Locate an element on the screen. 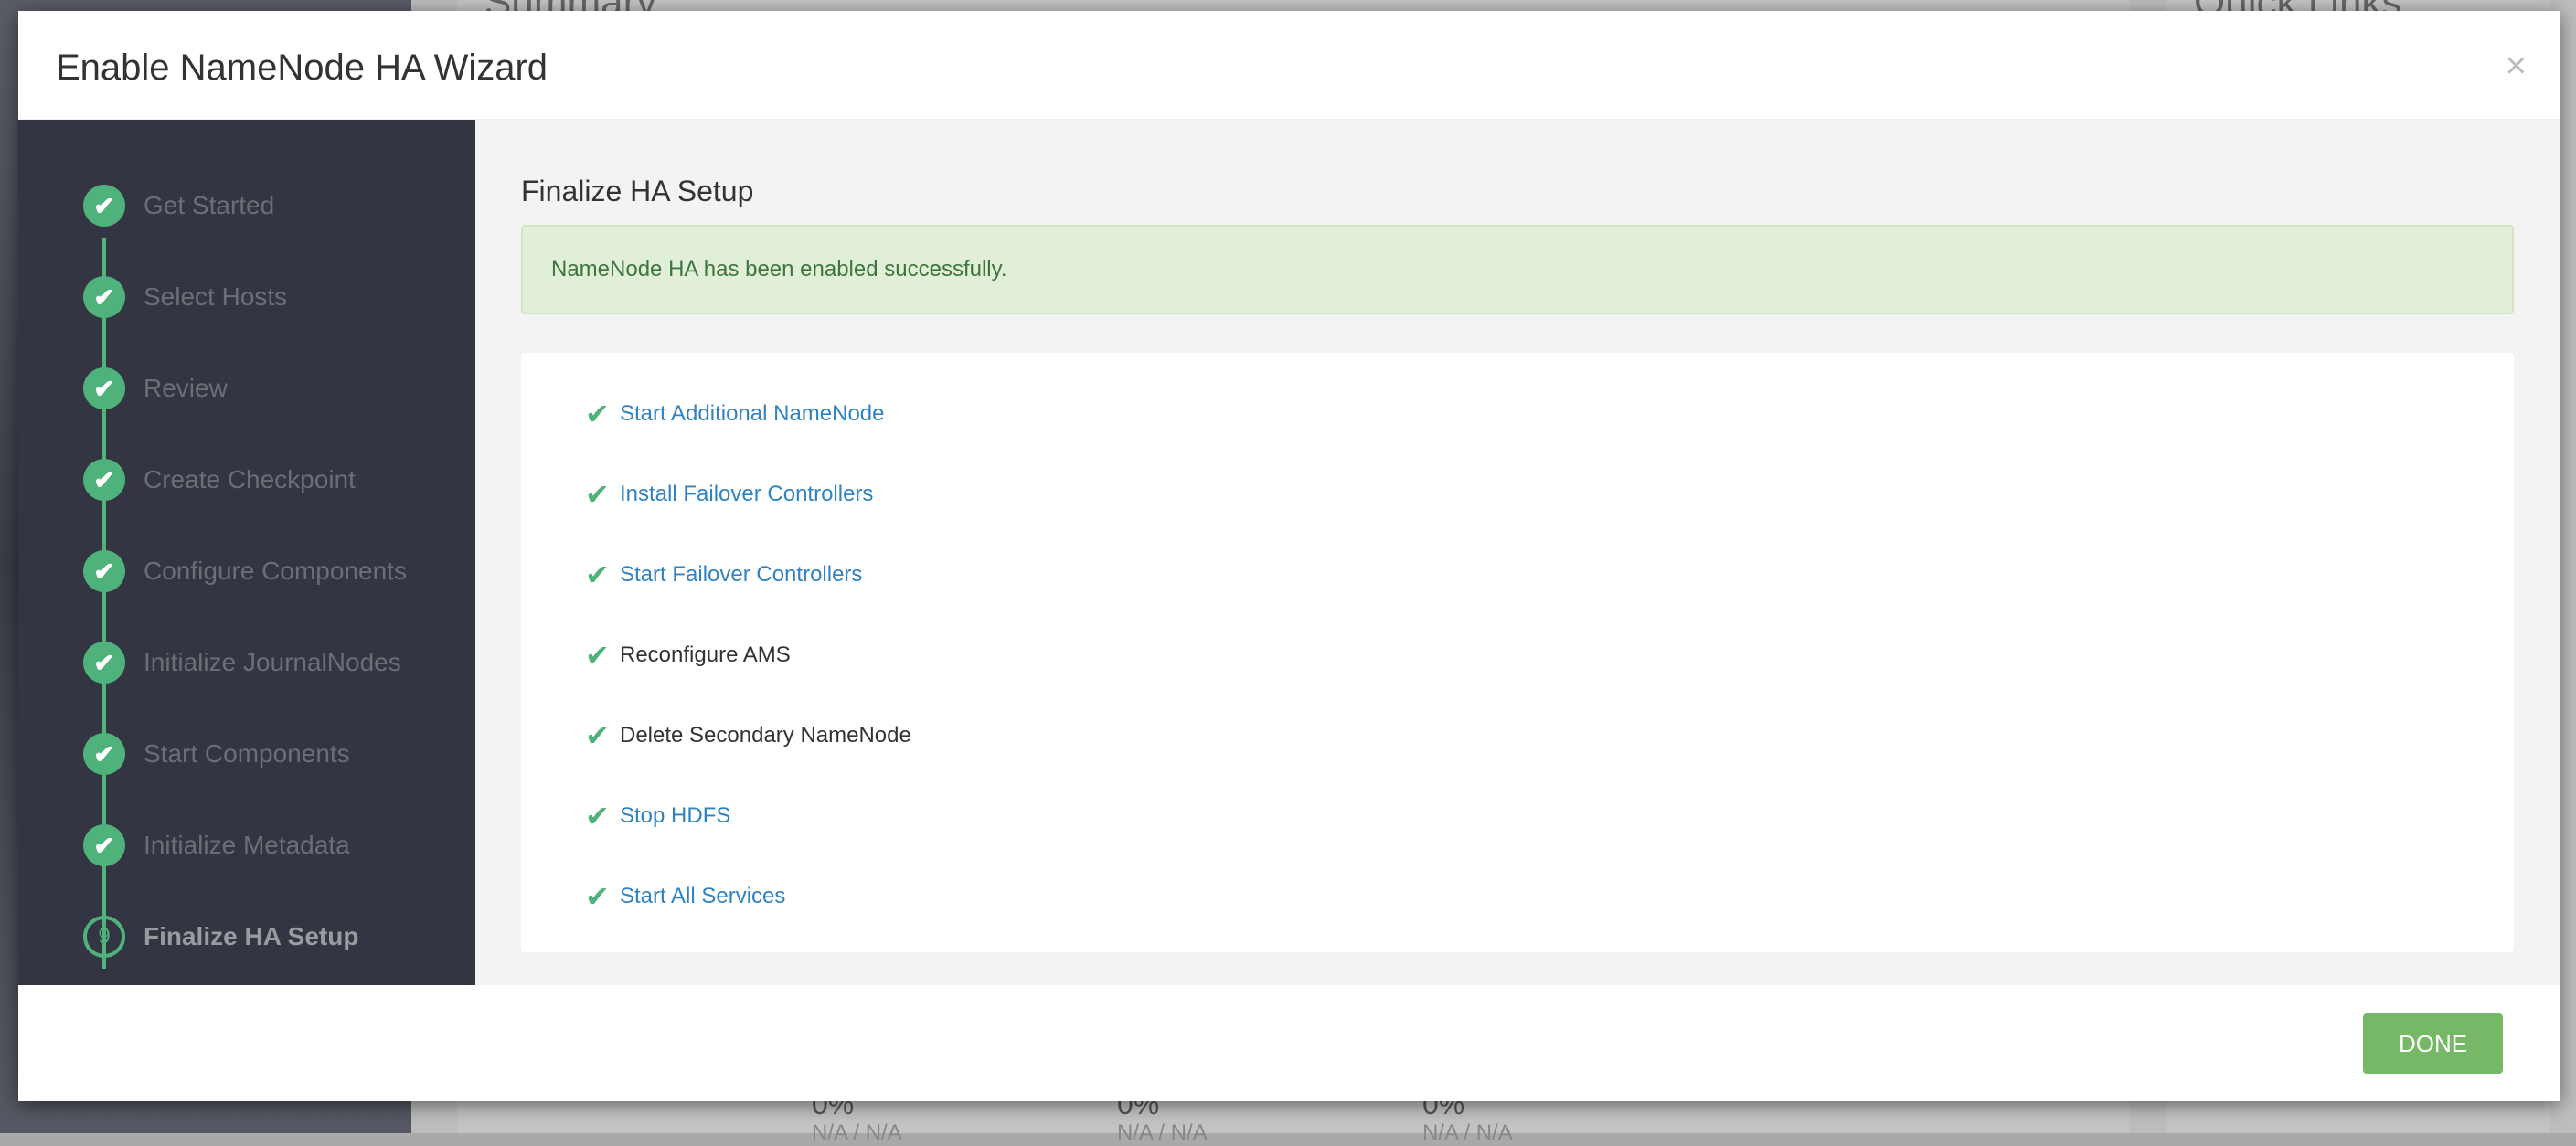 The width and height of the screenshot is (2576, 1146). wizard-step: ✔ Start Components is located at coordinates (217, 754).